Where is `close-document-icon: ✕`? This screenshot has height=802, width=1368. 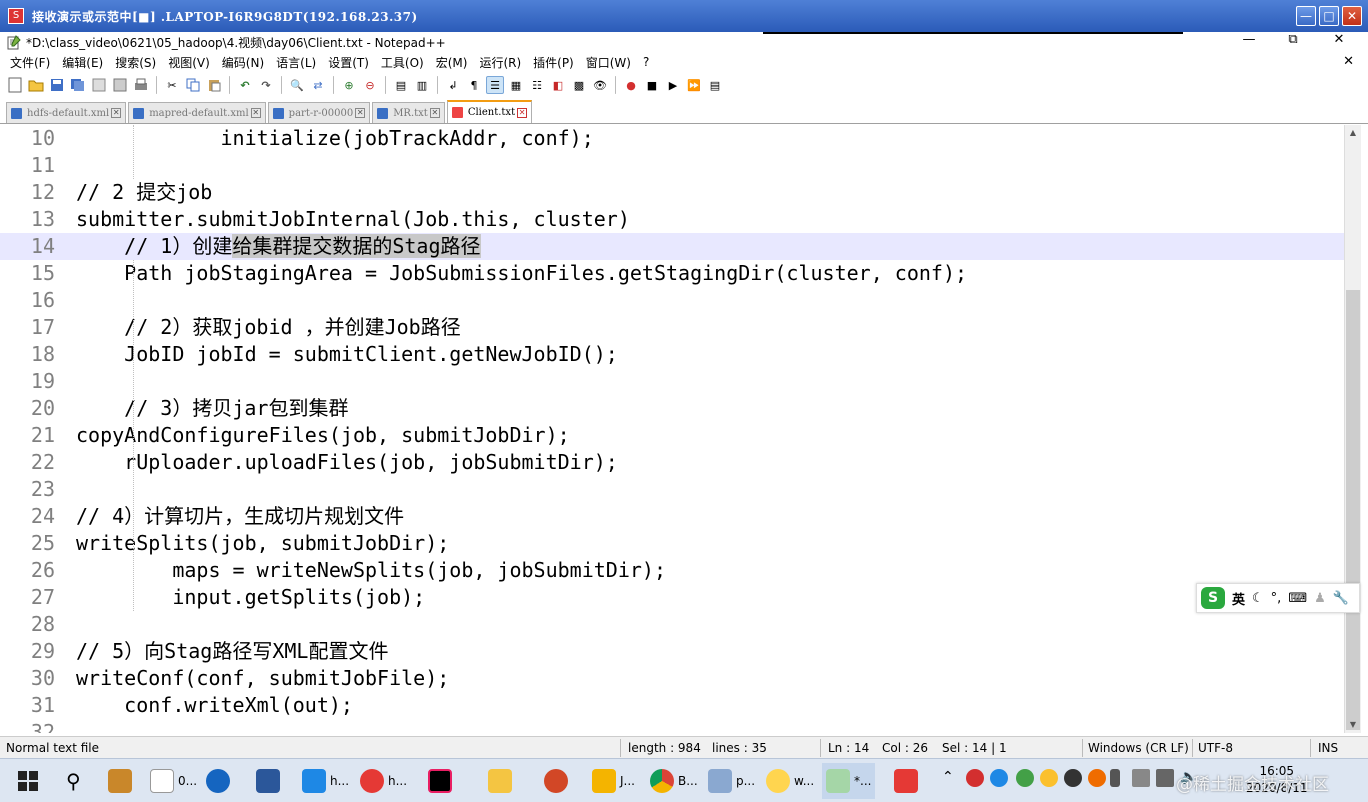 close-document-icon: ✕ is located at coordinates (1348, 61).